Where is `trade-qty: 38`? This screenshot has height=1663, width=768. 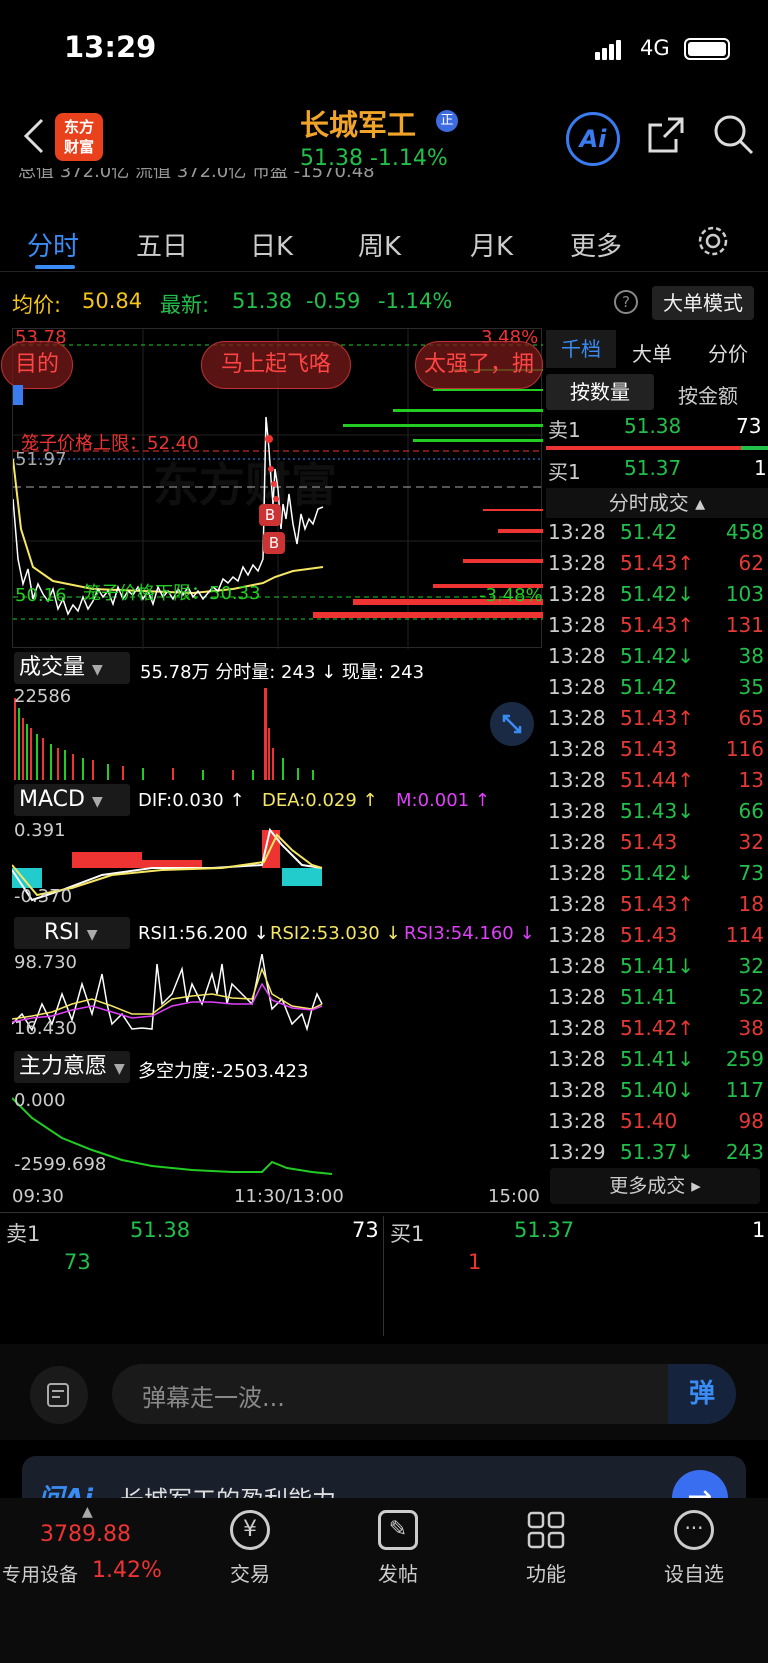
trade-qty: 38 is located at coordinates (751, 656).